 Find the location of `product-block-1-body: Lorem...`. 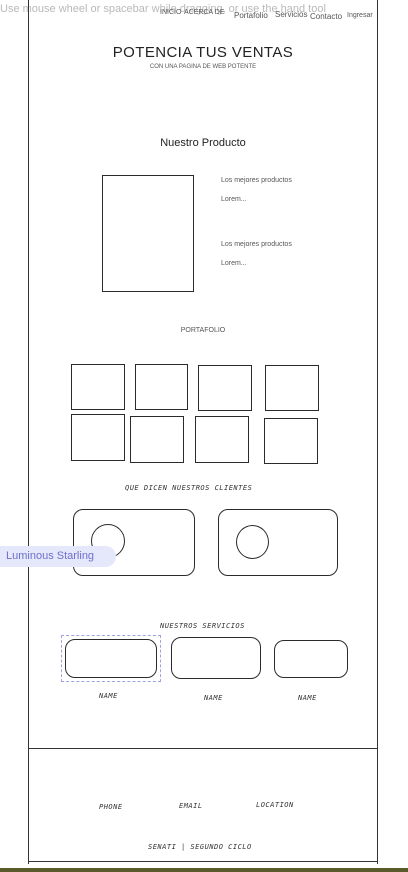

product-block-1-body: Lorem... is located at coordinates (234, 199).